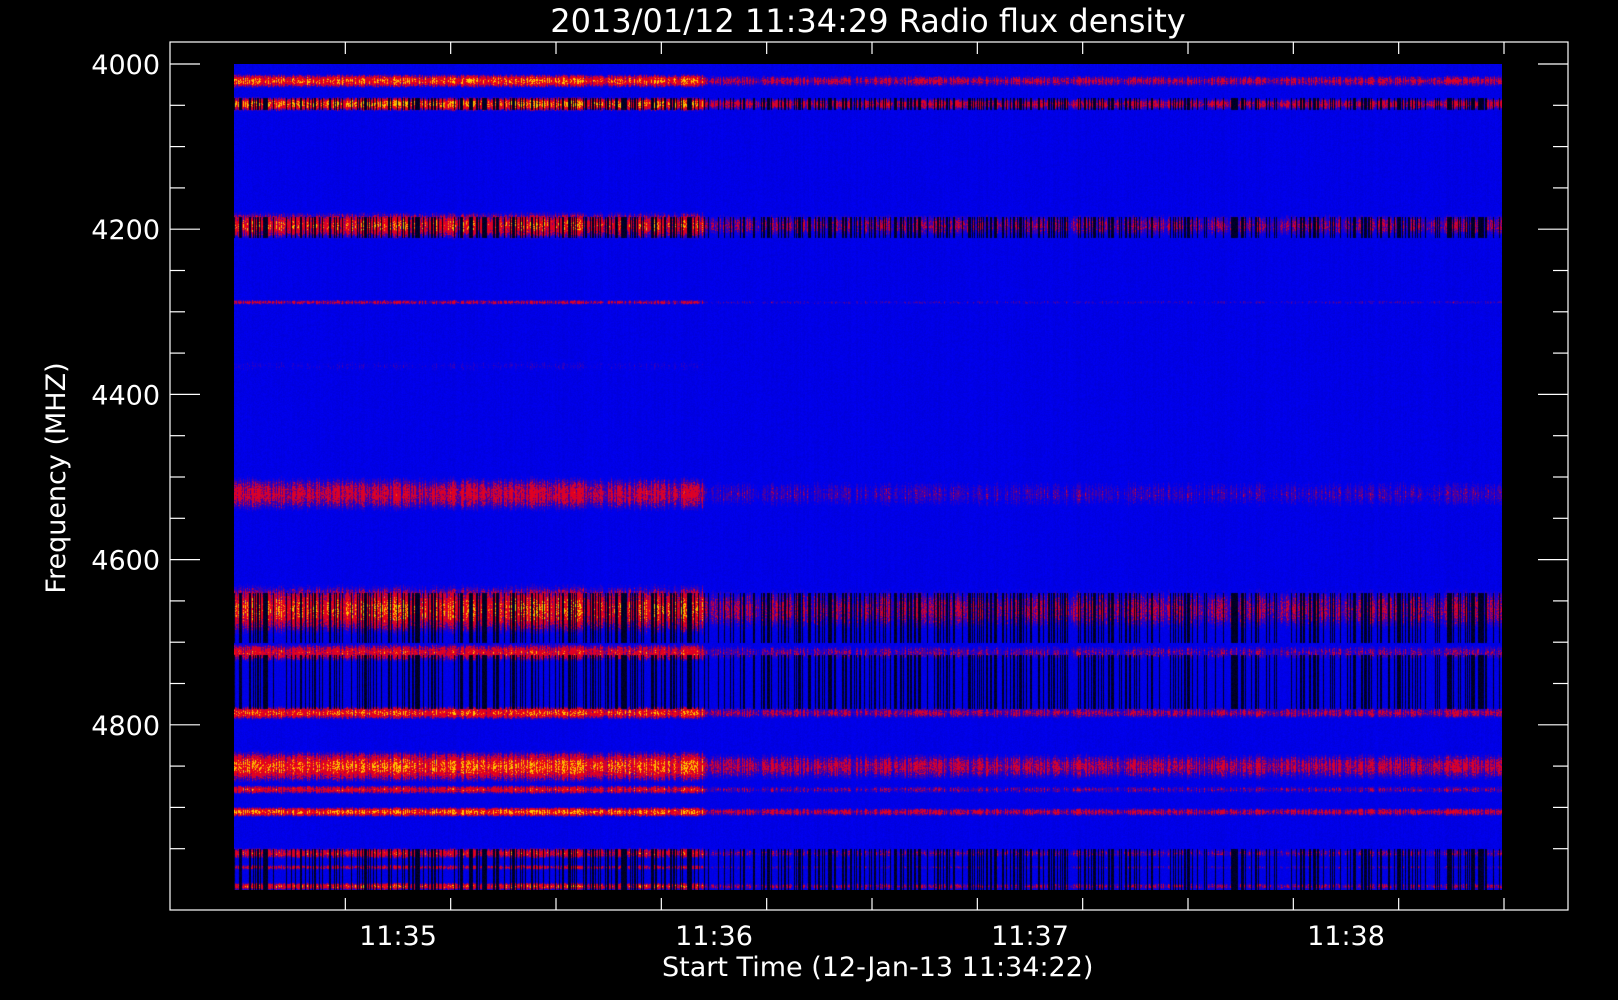 The height and width of the screenshot is (1000, 1618). What do you see at coordinates (714, 936) in the screenshot?
I see `x-tick-label: 11:36` at bounding box center [714, 936].